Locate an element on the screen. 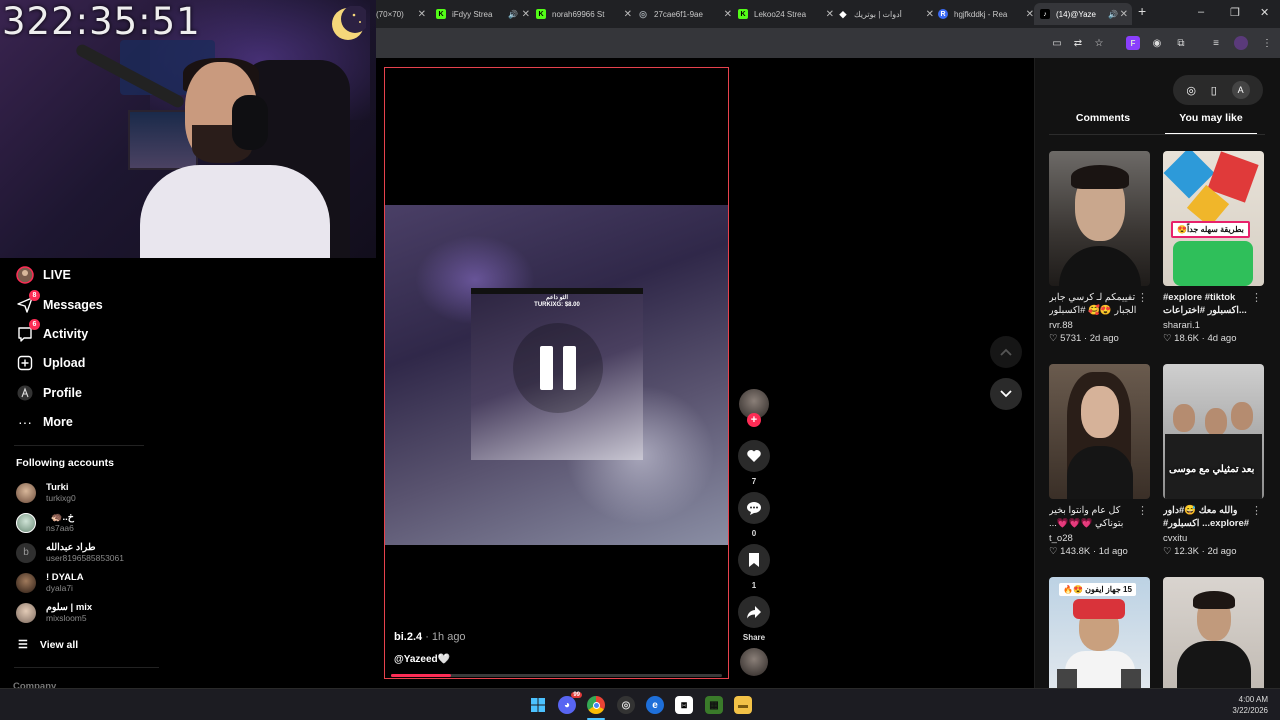 This screenshot has height=720, width=1280. discord-icon: ◕ 99 is located at coordinates (570, 703).